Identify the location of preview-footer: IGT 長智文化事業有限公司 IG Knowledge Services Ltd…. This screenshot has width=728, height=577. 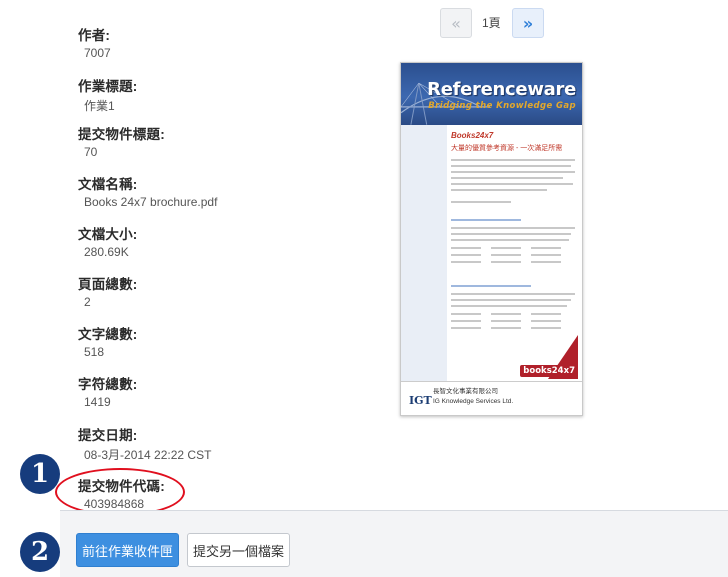
(491, 398).